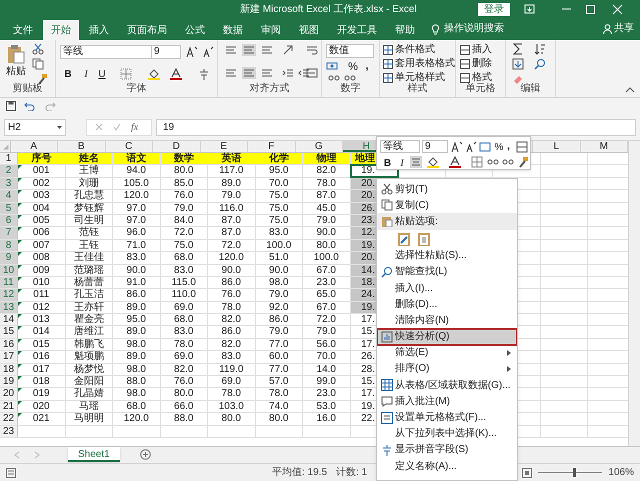  Describe the element at coordinates (9, 258) in the screenshot. I see `row-header: 9` at that location.